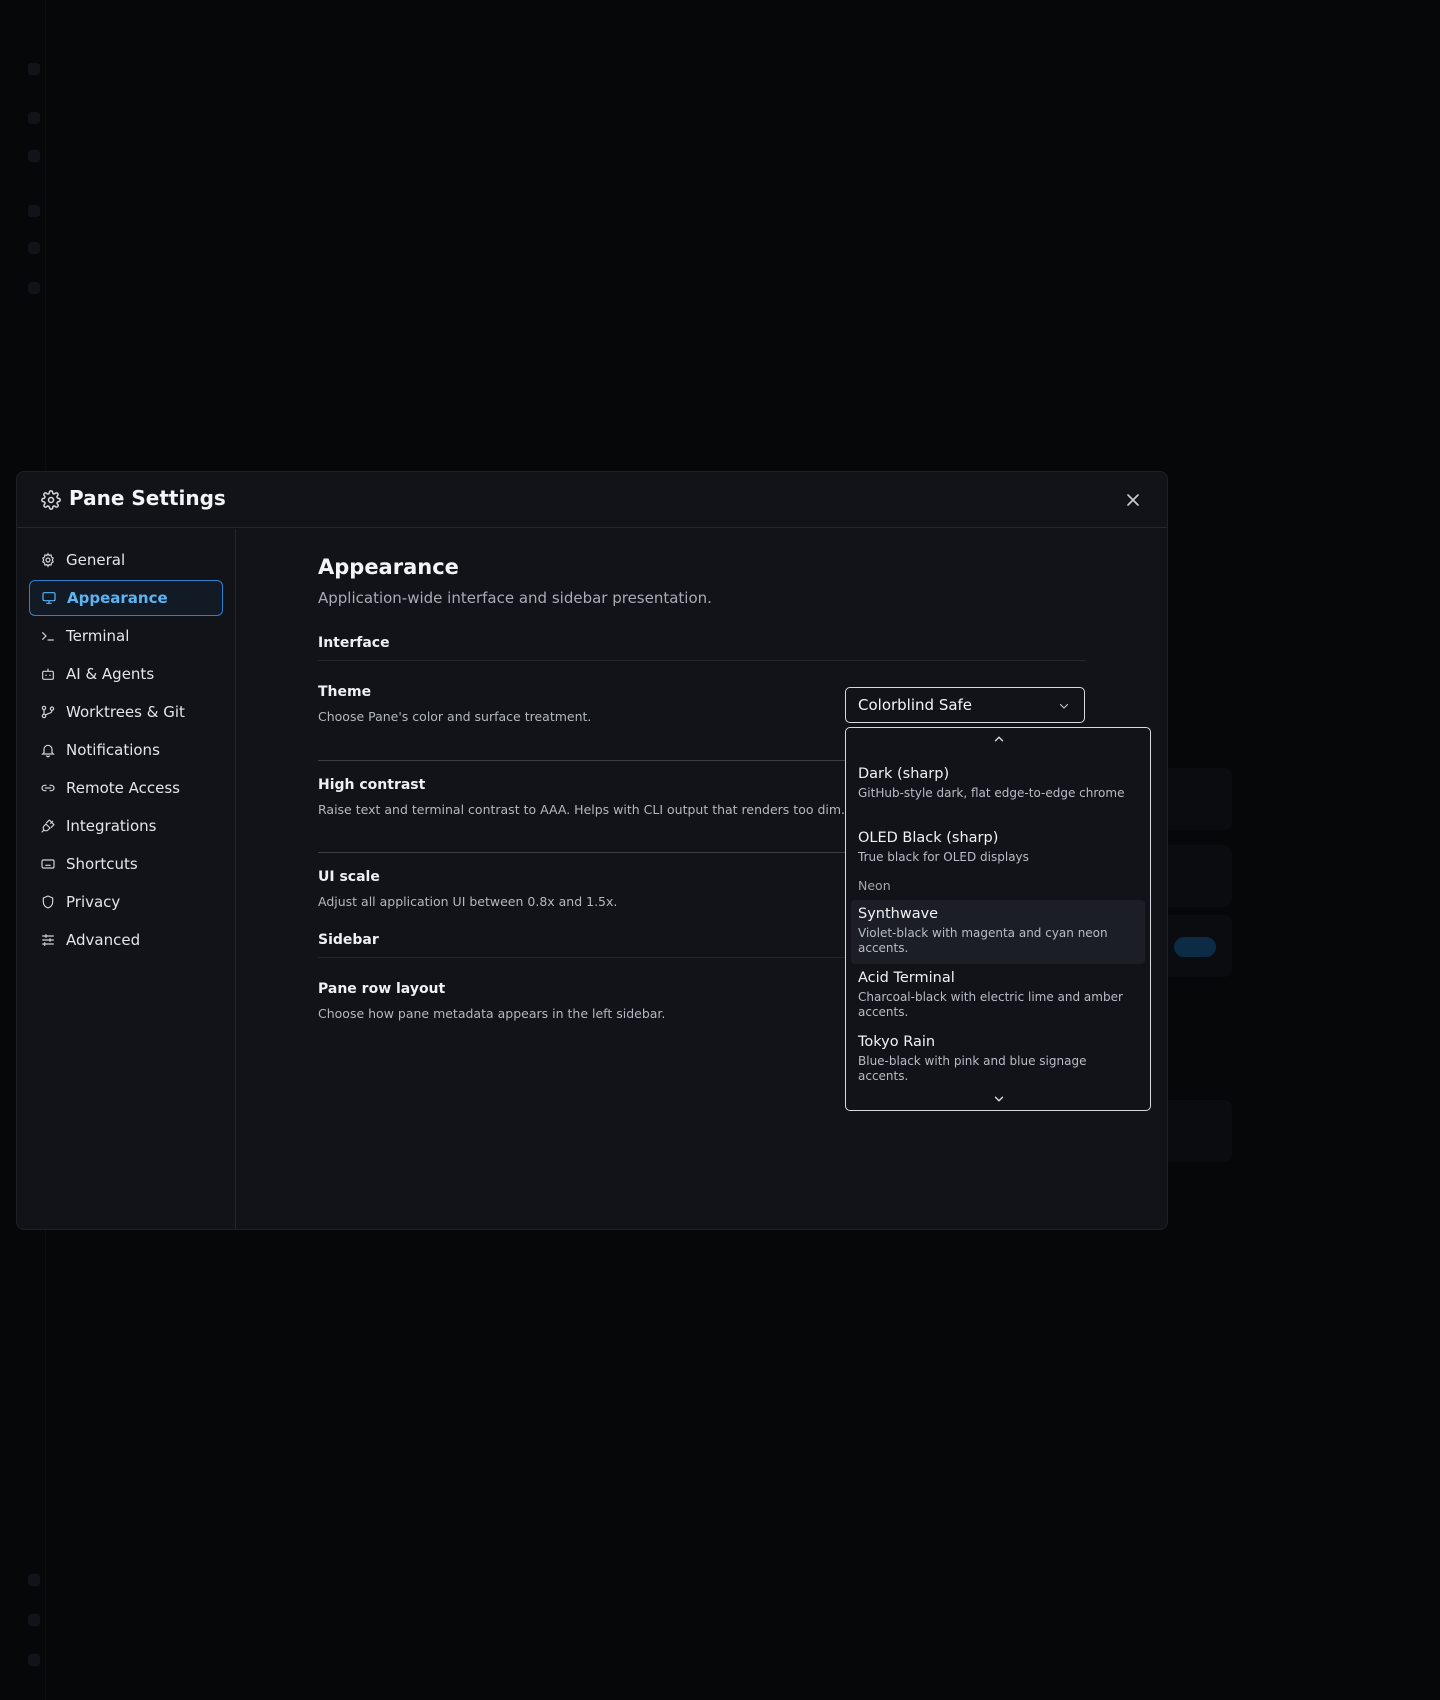 This screenshot has width=1440, height=1700. I want to click on nav-item-label: Worktrees & Git, so click(125, 712).